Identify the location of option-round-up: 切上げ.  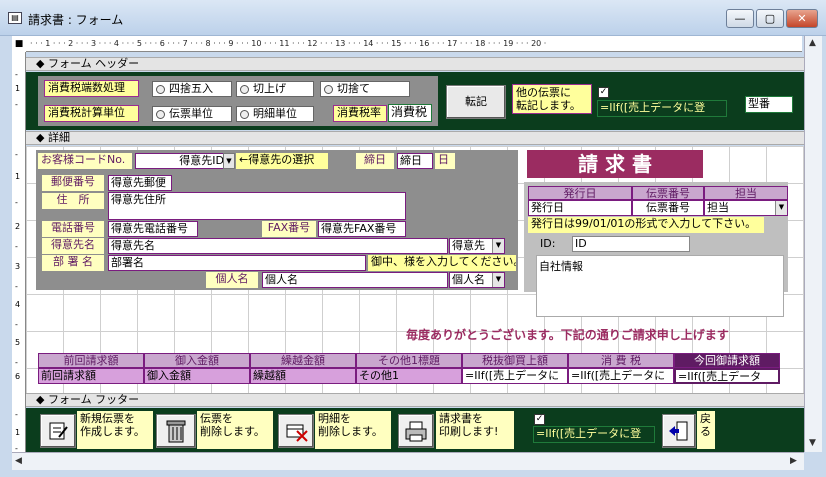
(275, 89).